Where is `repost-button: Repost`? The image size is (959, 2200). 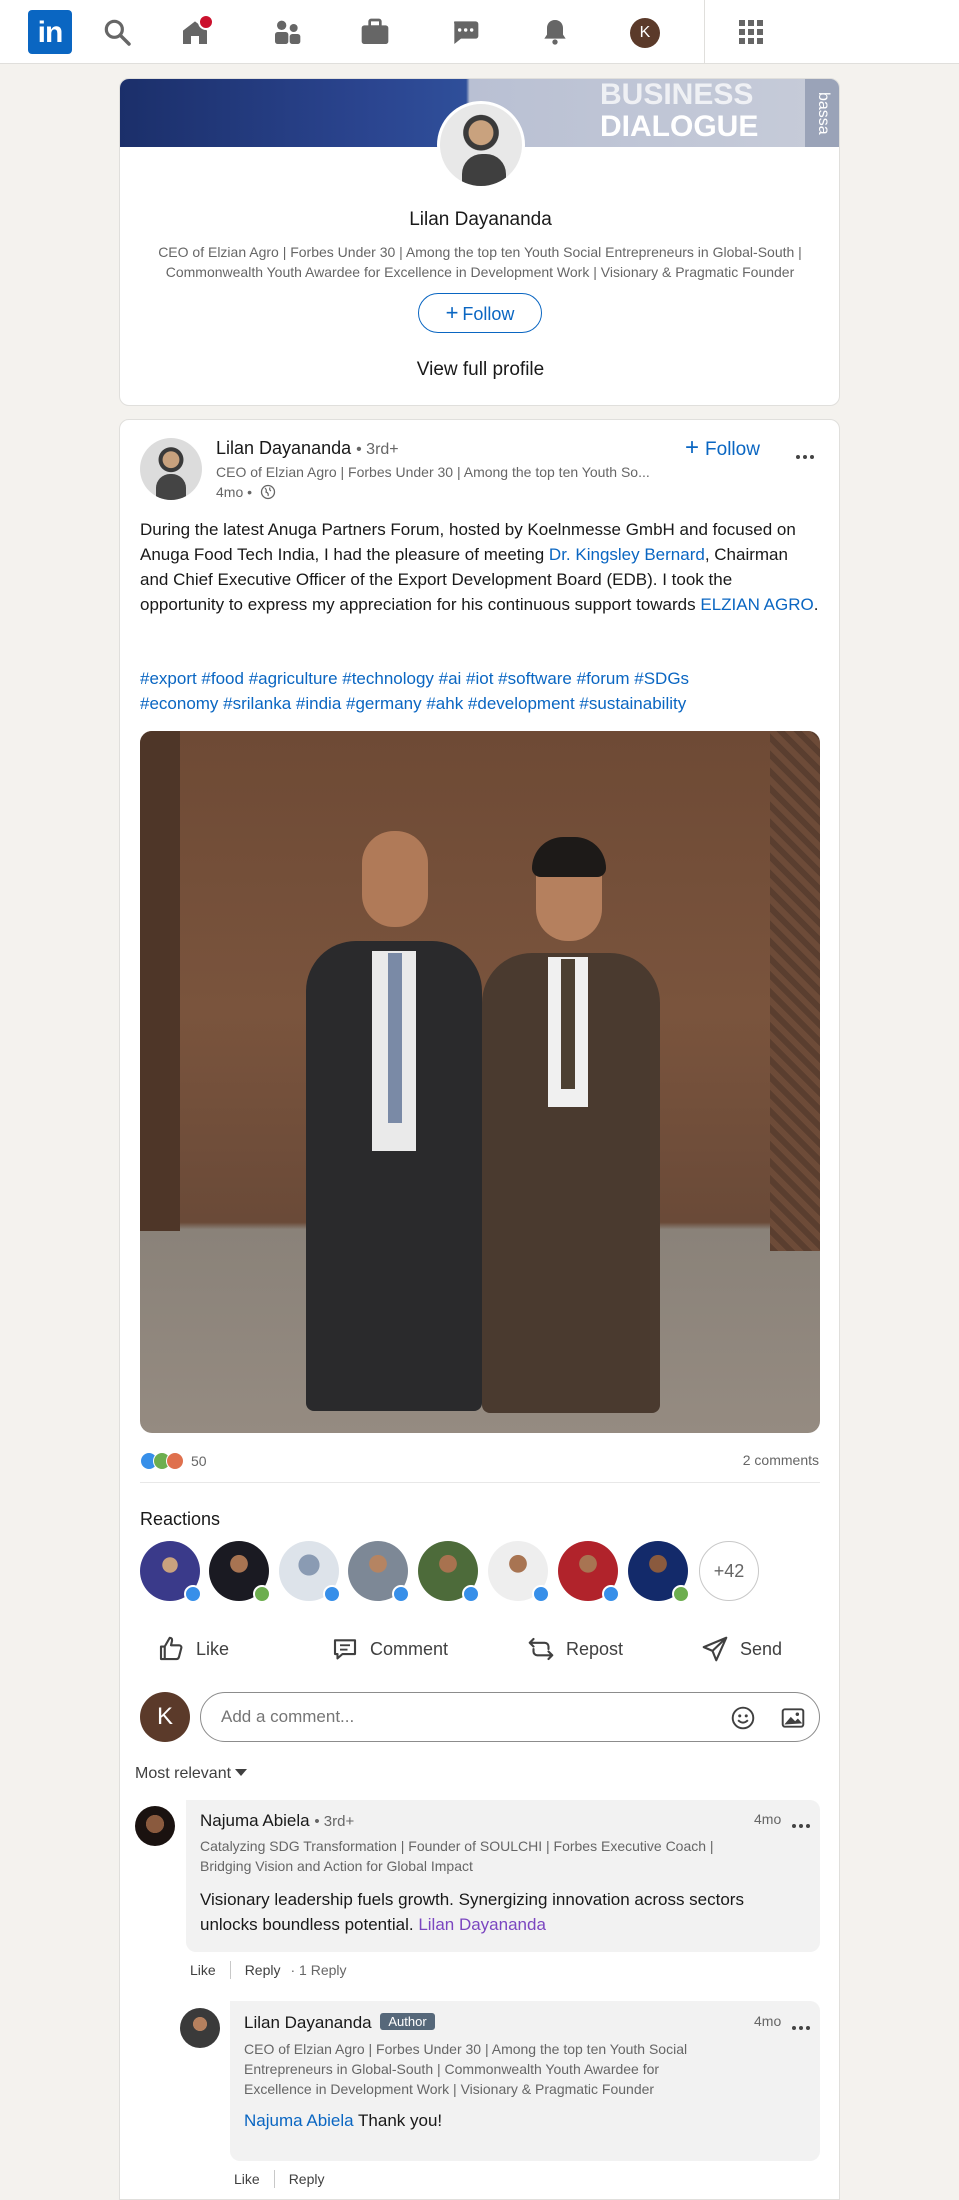
repost-button: Repost is located at coordinates (574, 1649).